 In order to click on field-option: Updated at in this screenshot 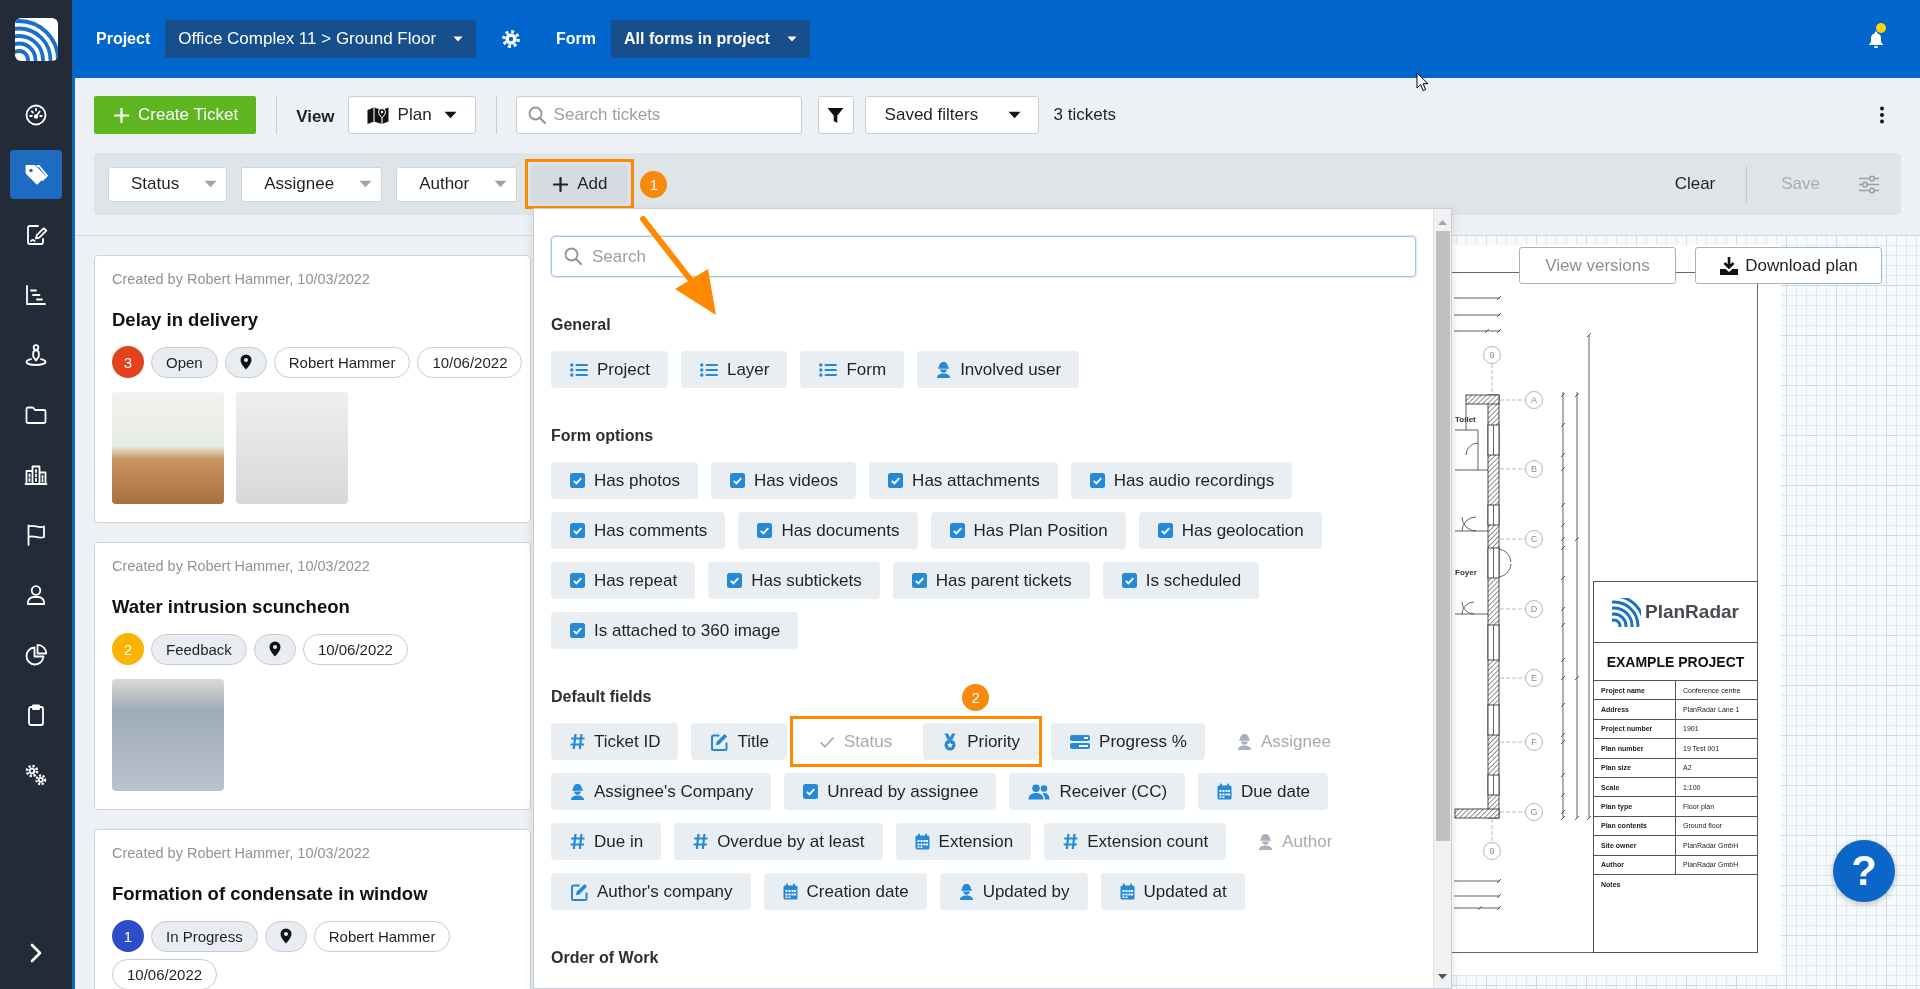, I will do `click(1172, 891)`.